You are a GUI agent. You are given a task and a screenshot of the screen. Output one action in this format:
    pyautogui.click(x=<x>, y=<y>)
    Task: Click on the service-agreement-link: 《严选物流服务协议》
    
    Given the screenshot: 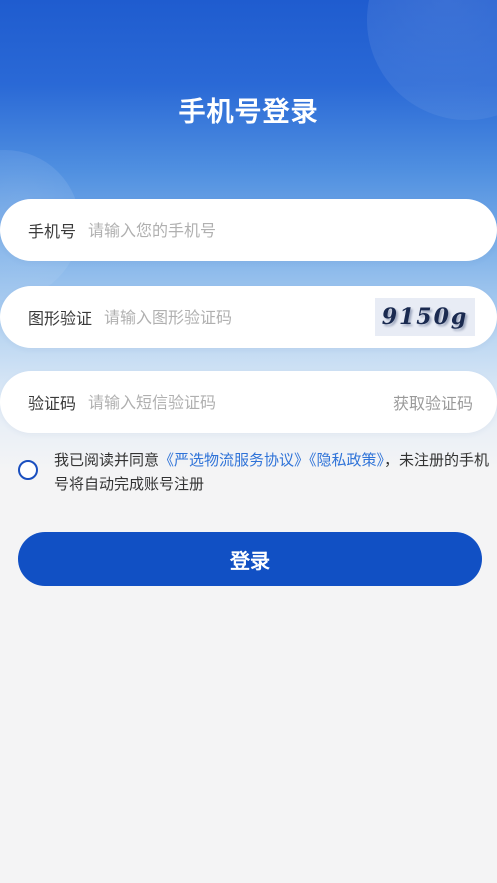 What is the action you would take?
    pyautogui.click(x=234, y=460)
    